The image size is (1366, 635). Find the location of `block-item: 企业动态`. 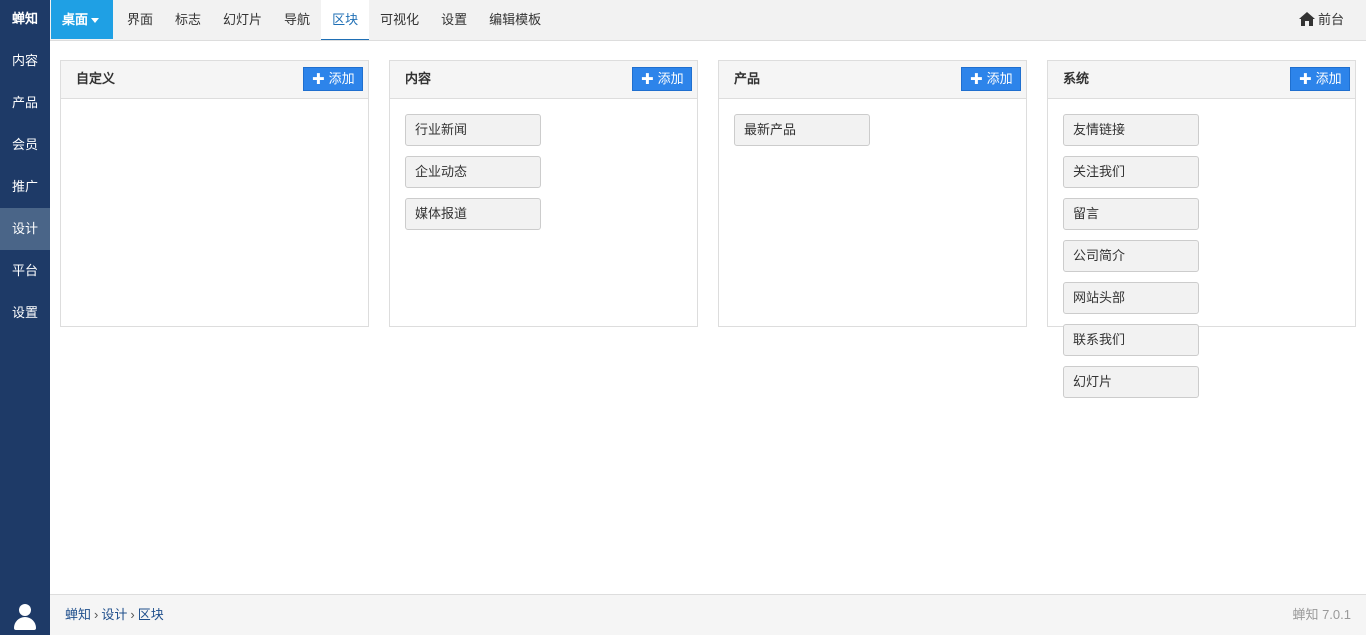

block-item: 企业动态 is located at coordinates (473, 172).